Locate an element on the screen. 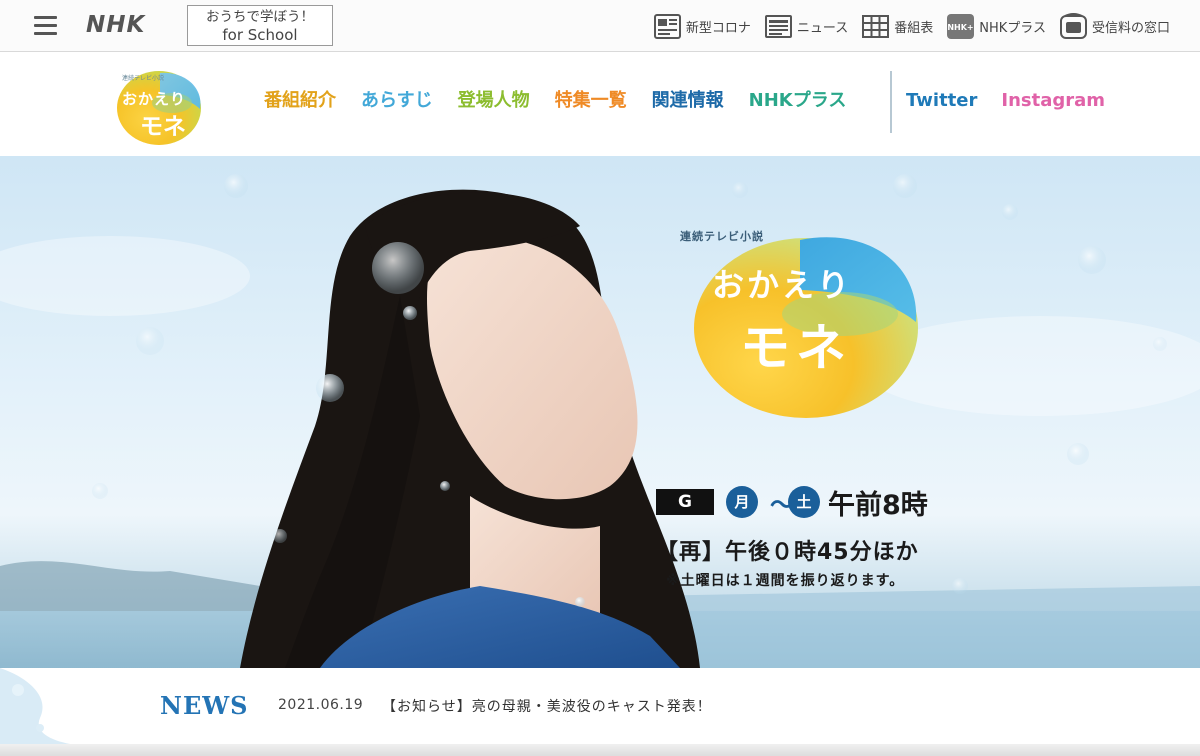  for-school-line1: おうちで学ぼう！ is located at coordinates (260, 17).